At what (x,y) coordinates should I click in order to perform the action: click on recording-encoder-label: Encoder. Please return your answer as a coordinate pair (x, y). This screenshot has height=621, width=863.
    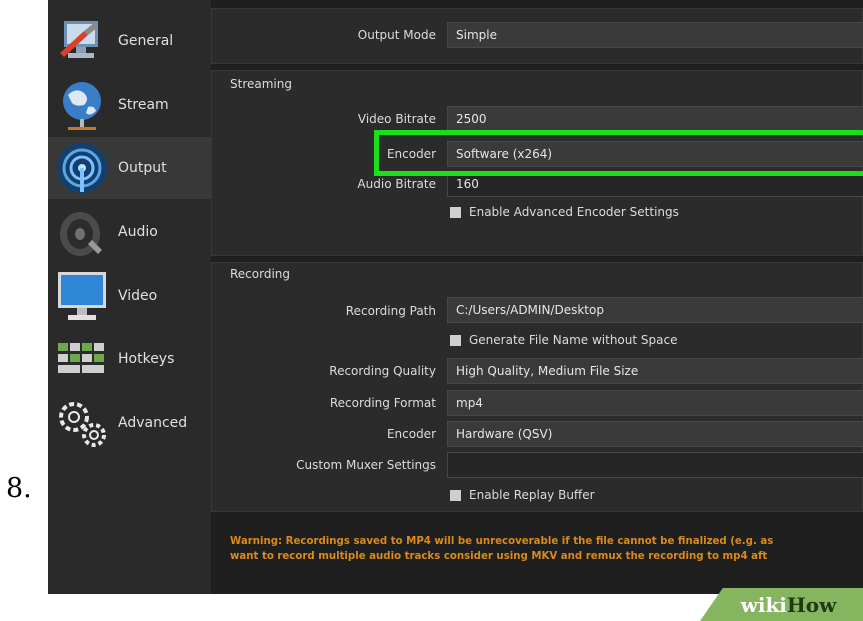
    Looking at the image, I should click on (411, 434).